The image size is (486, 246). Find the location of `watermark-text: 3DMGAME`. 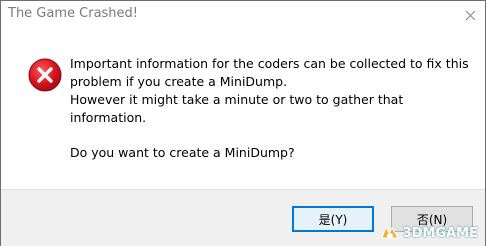

watermark-text: 3DMGAME is located at coordinates (440, 233).